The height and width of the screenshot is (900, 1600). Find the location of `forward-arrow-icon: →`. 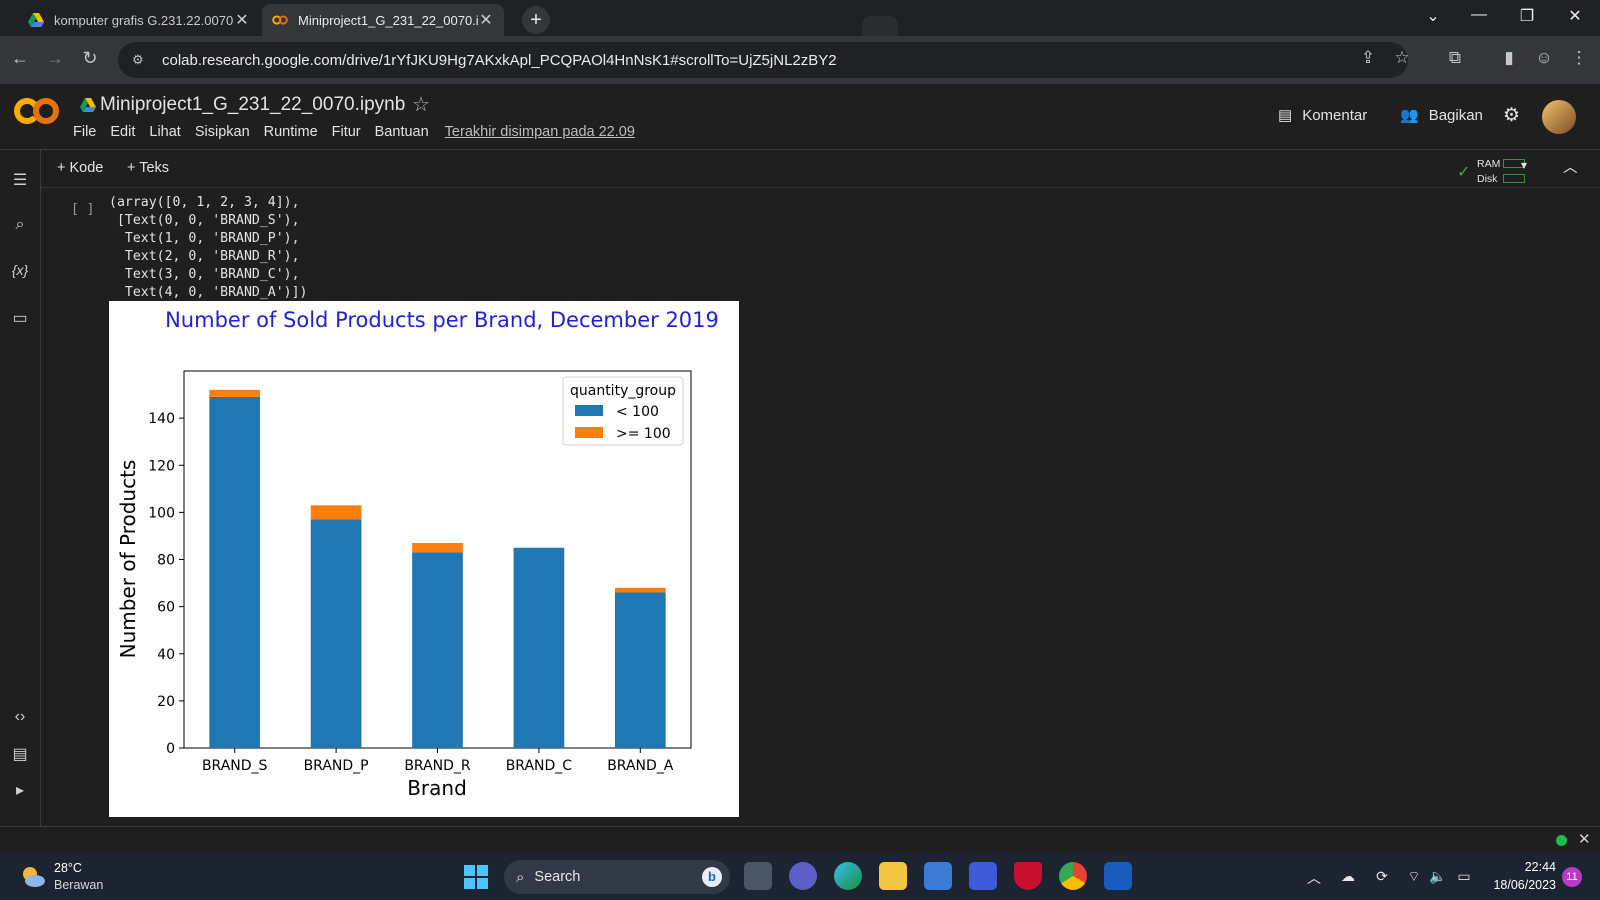

forward-arrow-icon: → is located at coordinates (55, 58).